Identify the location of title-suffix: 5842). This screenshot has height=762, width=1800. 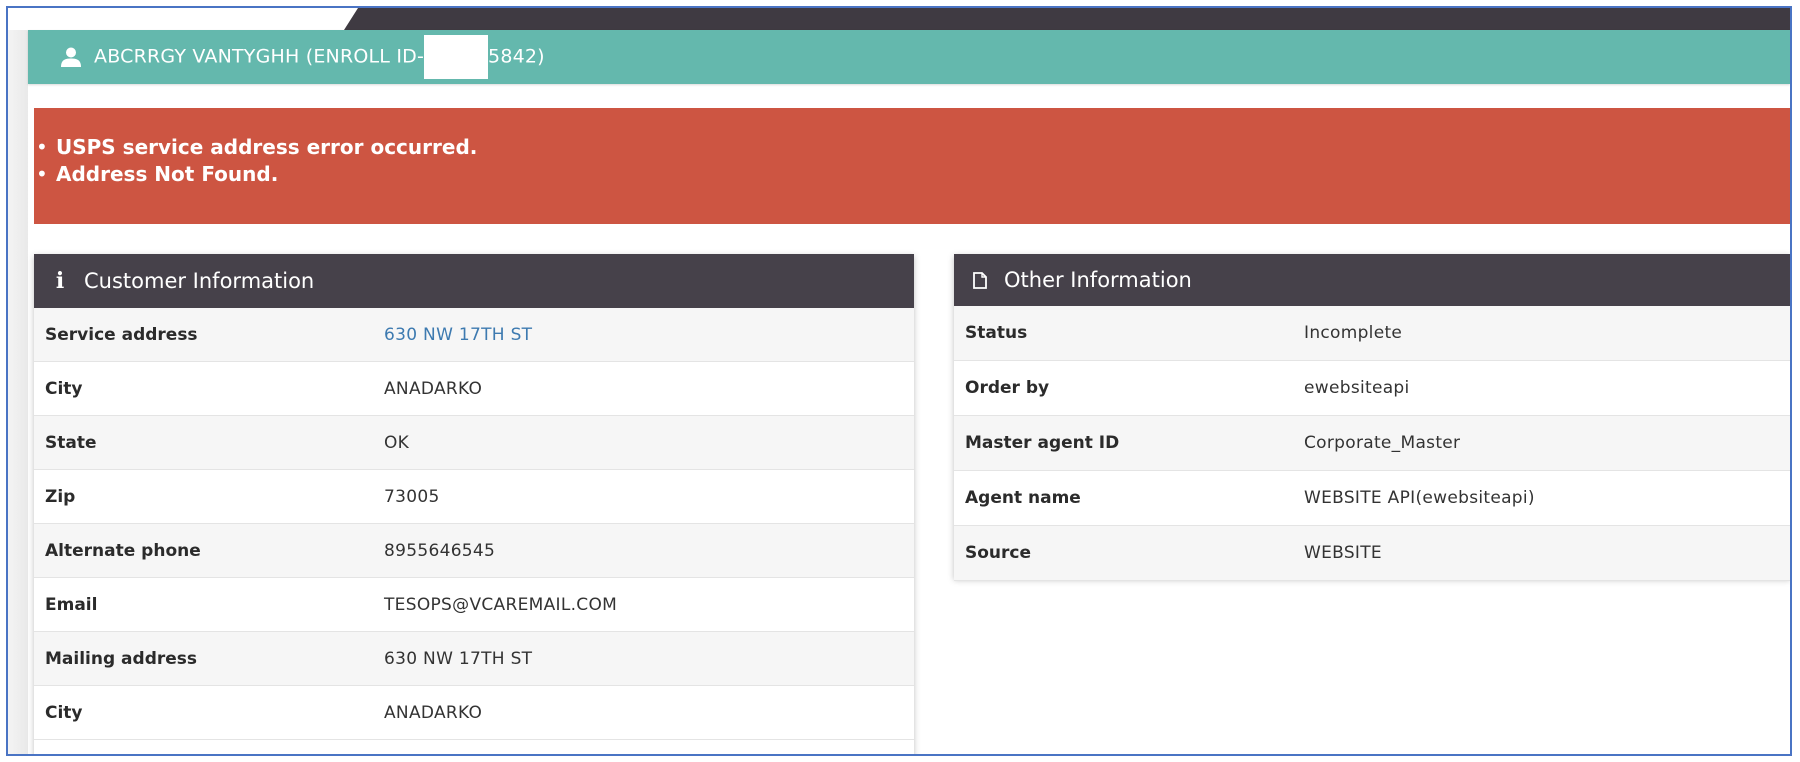
(516, 56).